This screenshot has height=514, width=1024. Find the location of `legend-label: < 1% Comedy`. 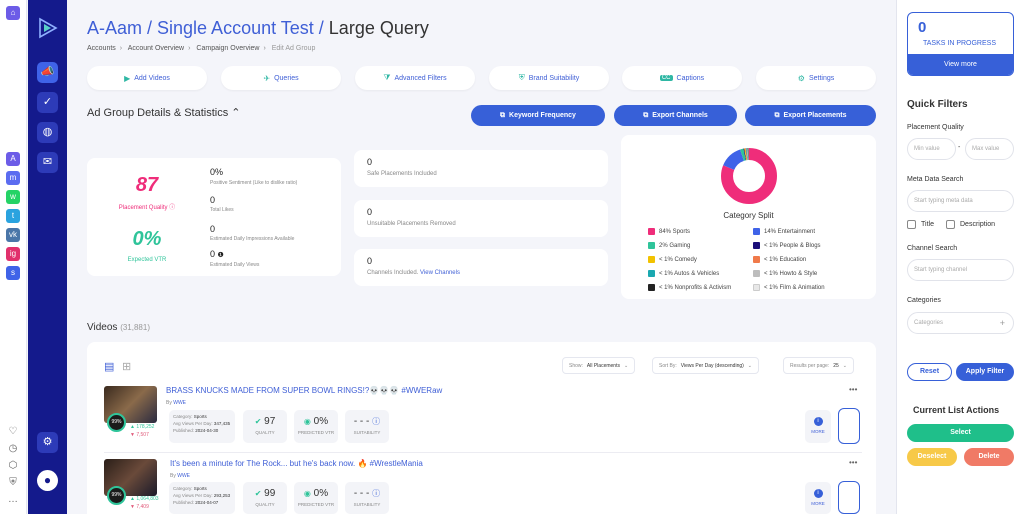

legend-label: < 1% Comedy is located at coordinates (678, 259).